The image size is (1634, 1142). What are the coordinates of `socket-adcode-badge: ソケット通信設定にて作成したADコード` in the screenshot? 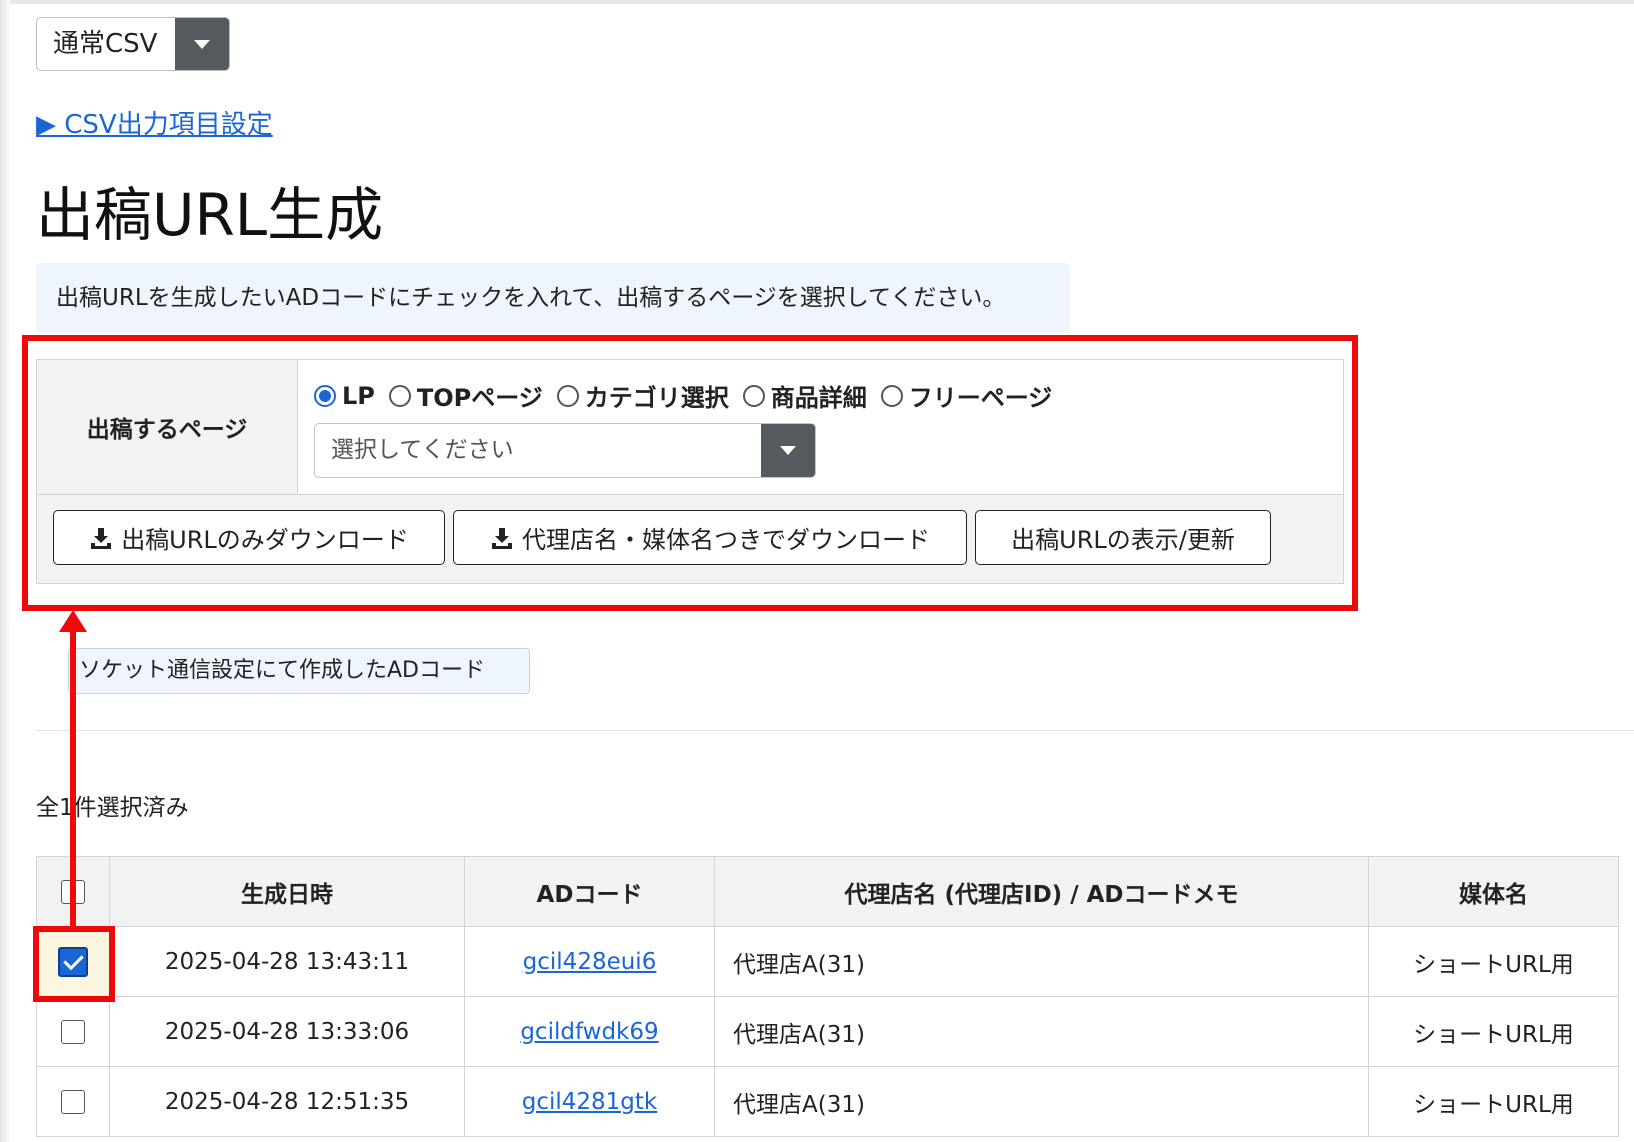 It's located at (299, 671).